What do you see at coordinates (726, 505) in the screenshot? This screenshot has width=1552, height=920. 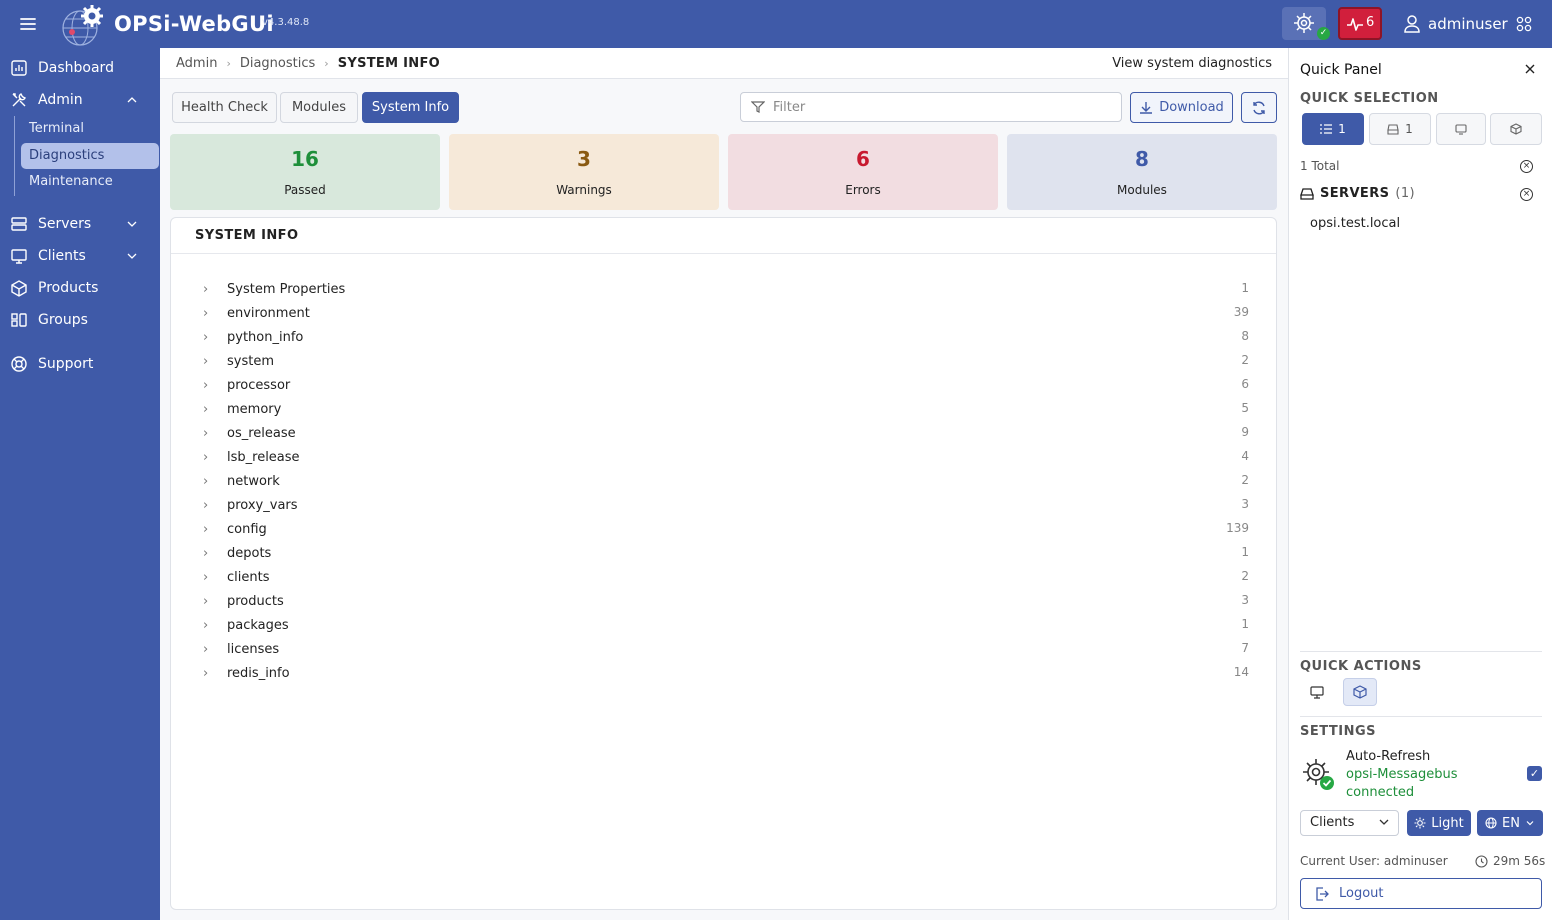 I see `tree-row: › proxy_vars 3` at bounding box center [726, 505].